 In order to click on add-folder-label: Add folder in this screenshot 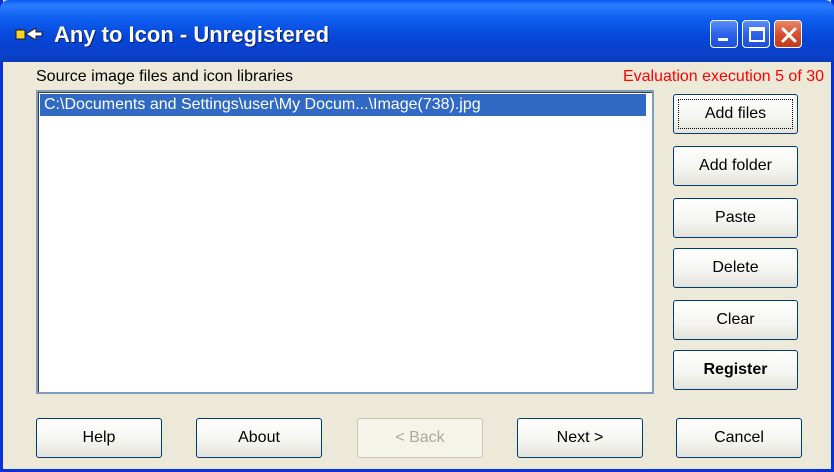, I will do `click(735, 165)`.